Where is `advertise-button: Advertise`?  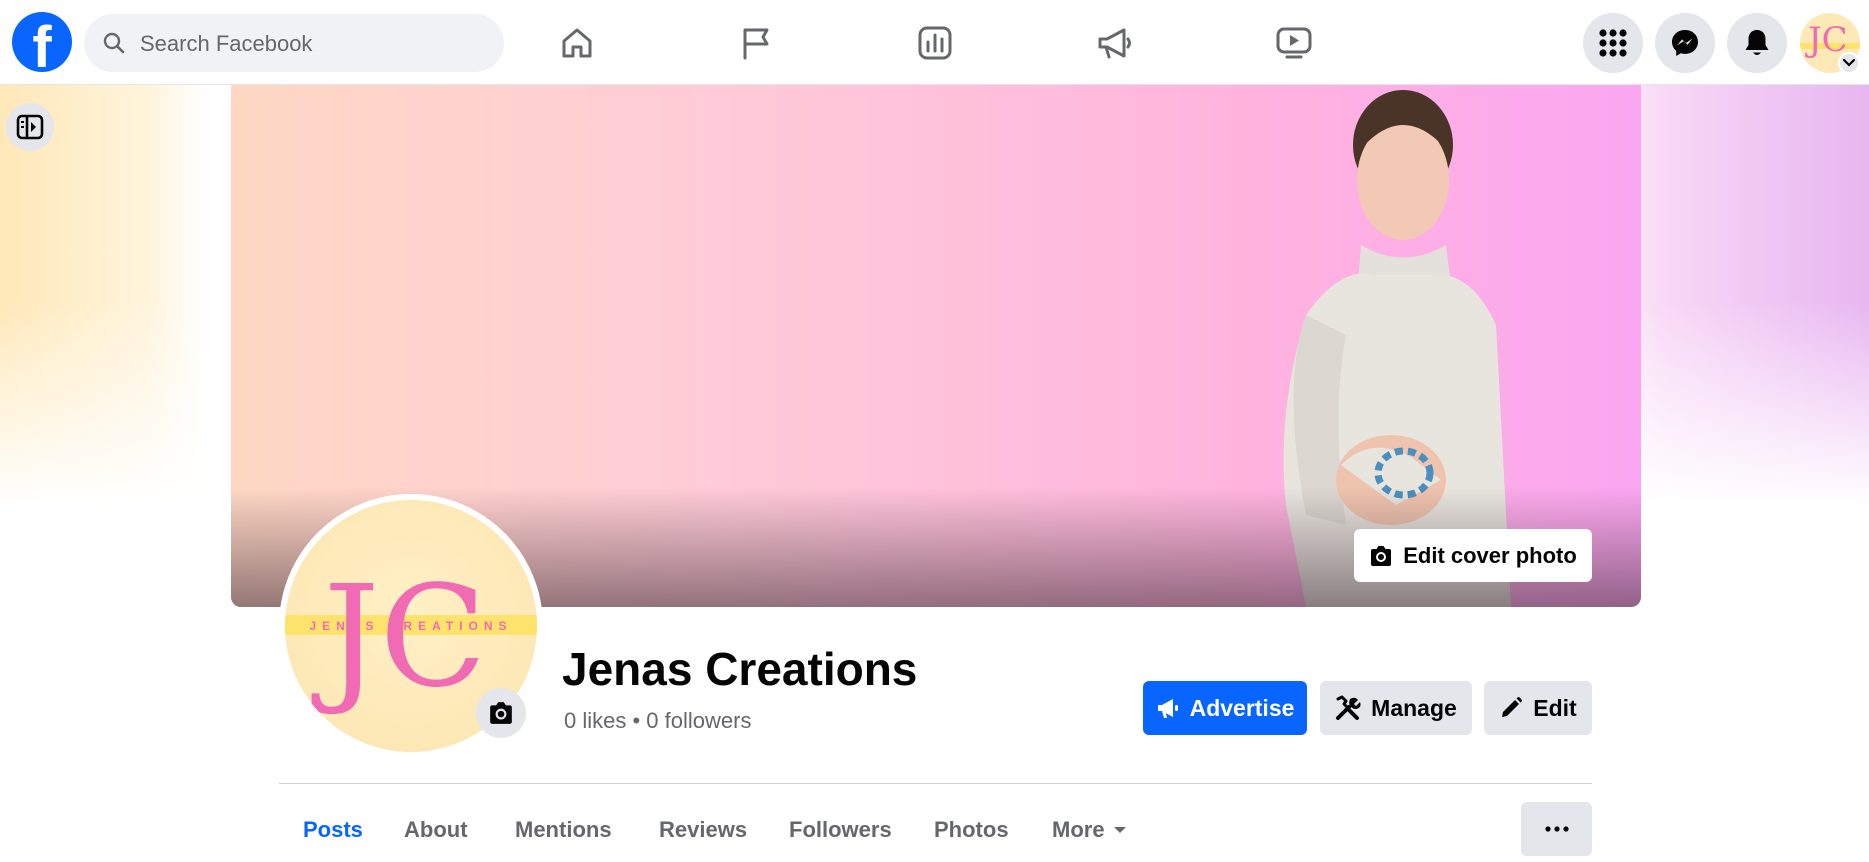
advertise-button: Advertise is located at coordinates (1225, 708).